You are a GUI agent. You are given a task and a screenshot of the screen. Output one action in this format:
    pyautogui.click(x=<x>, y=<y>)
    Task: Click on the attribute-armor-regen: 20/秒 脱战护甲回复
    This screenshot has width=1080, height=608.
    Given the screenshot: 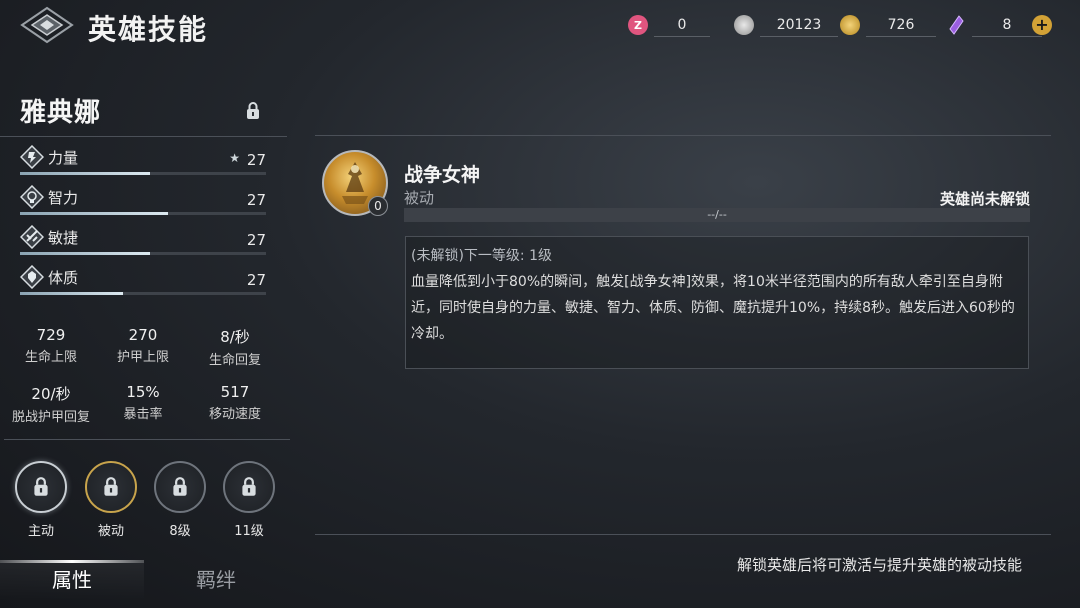 What is the action you would take?
    pyautogui.click(x=51, y=404)
    